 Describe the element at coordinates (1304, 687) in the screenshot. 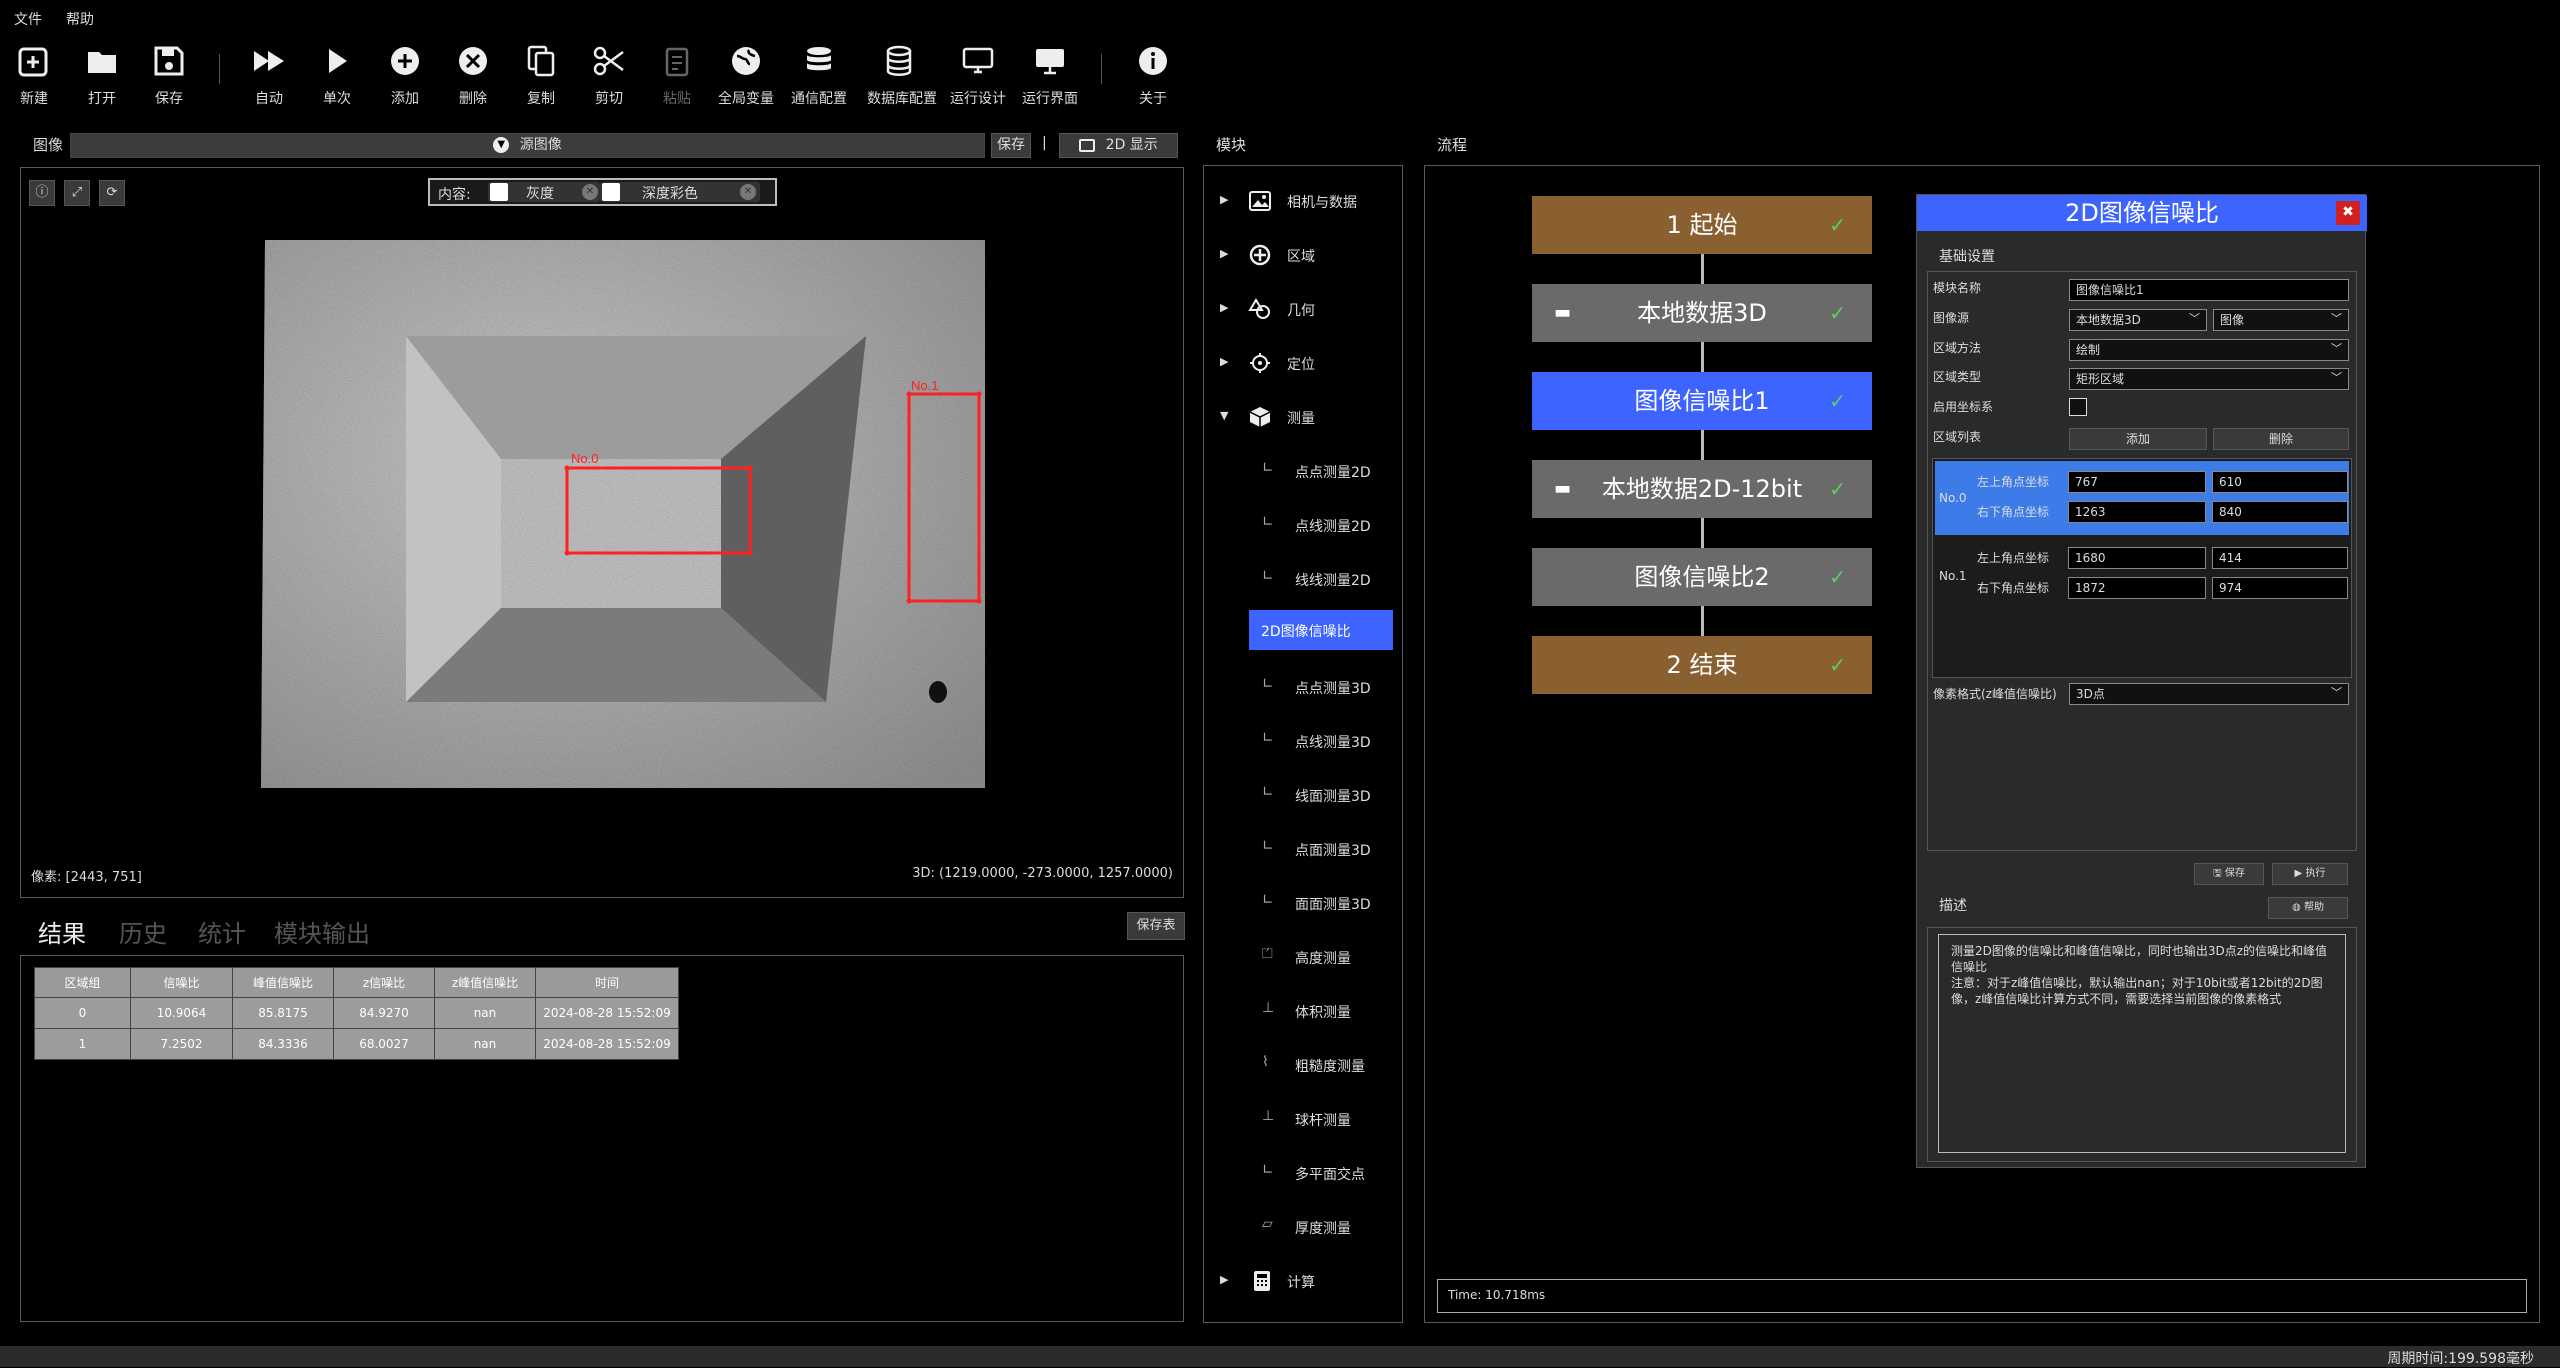

I see `tree-item-point-point-3d: ∟ 点点测量3D` at that location.